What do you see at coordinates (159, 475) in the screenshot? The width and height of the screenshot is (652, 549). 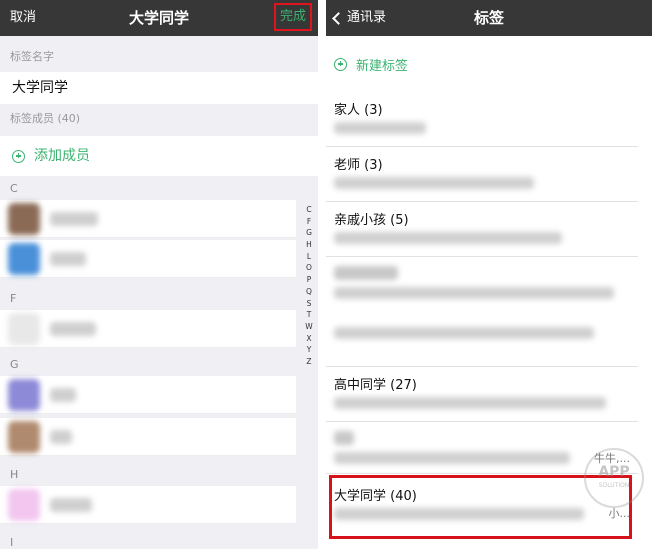 I see `group-header-h: H` at bounding box center [159, 475].